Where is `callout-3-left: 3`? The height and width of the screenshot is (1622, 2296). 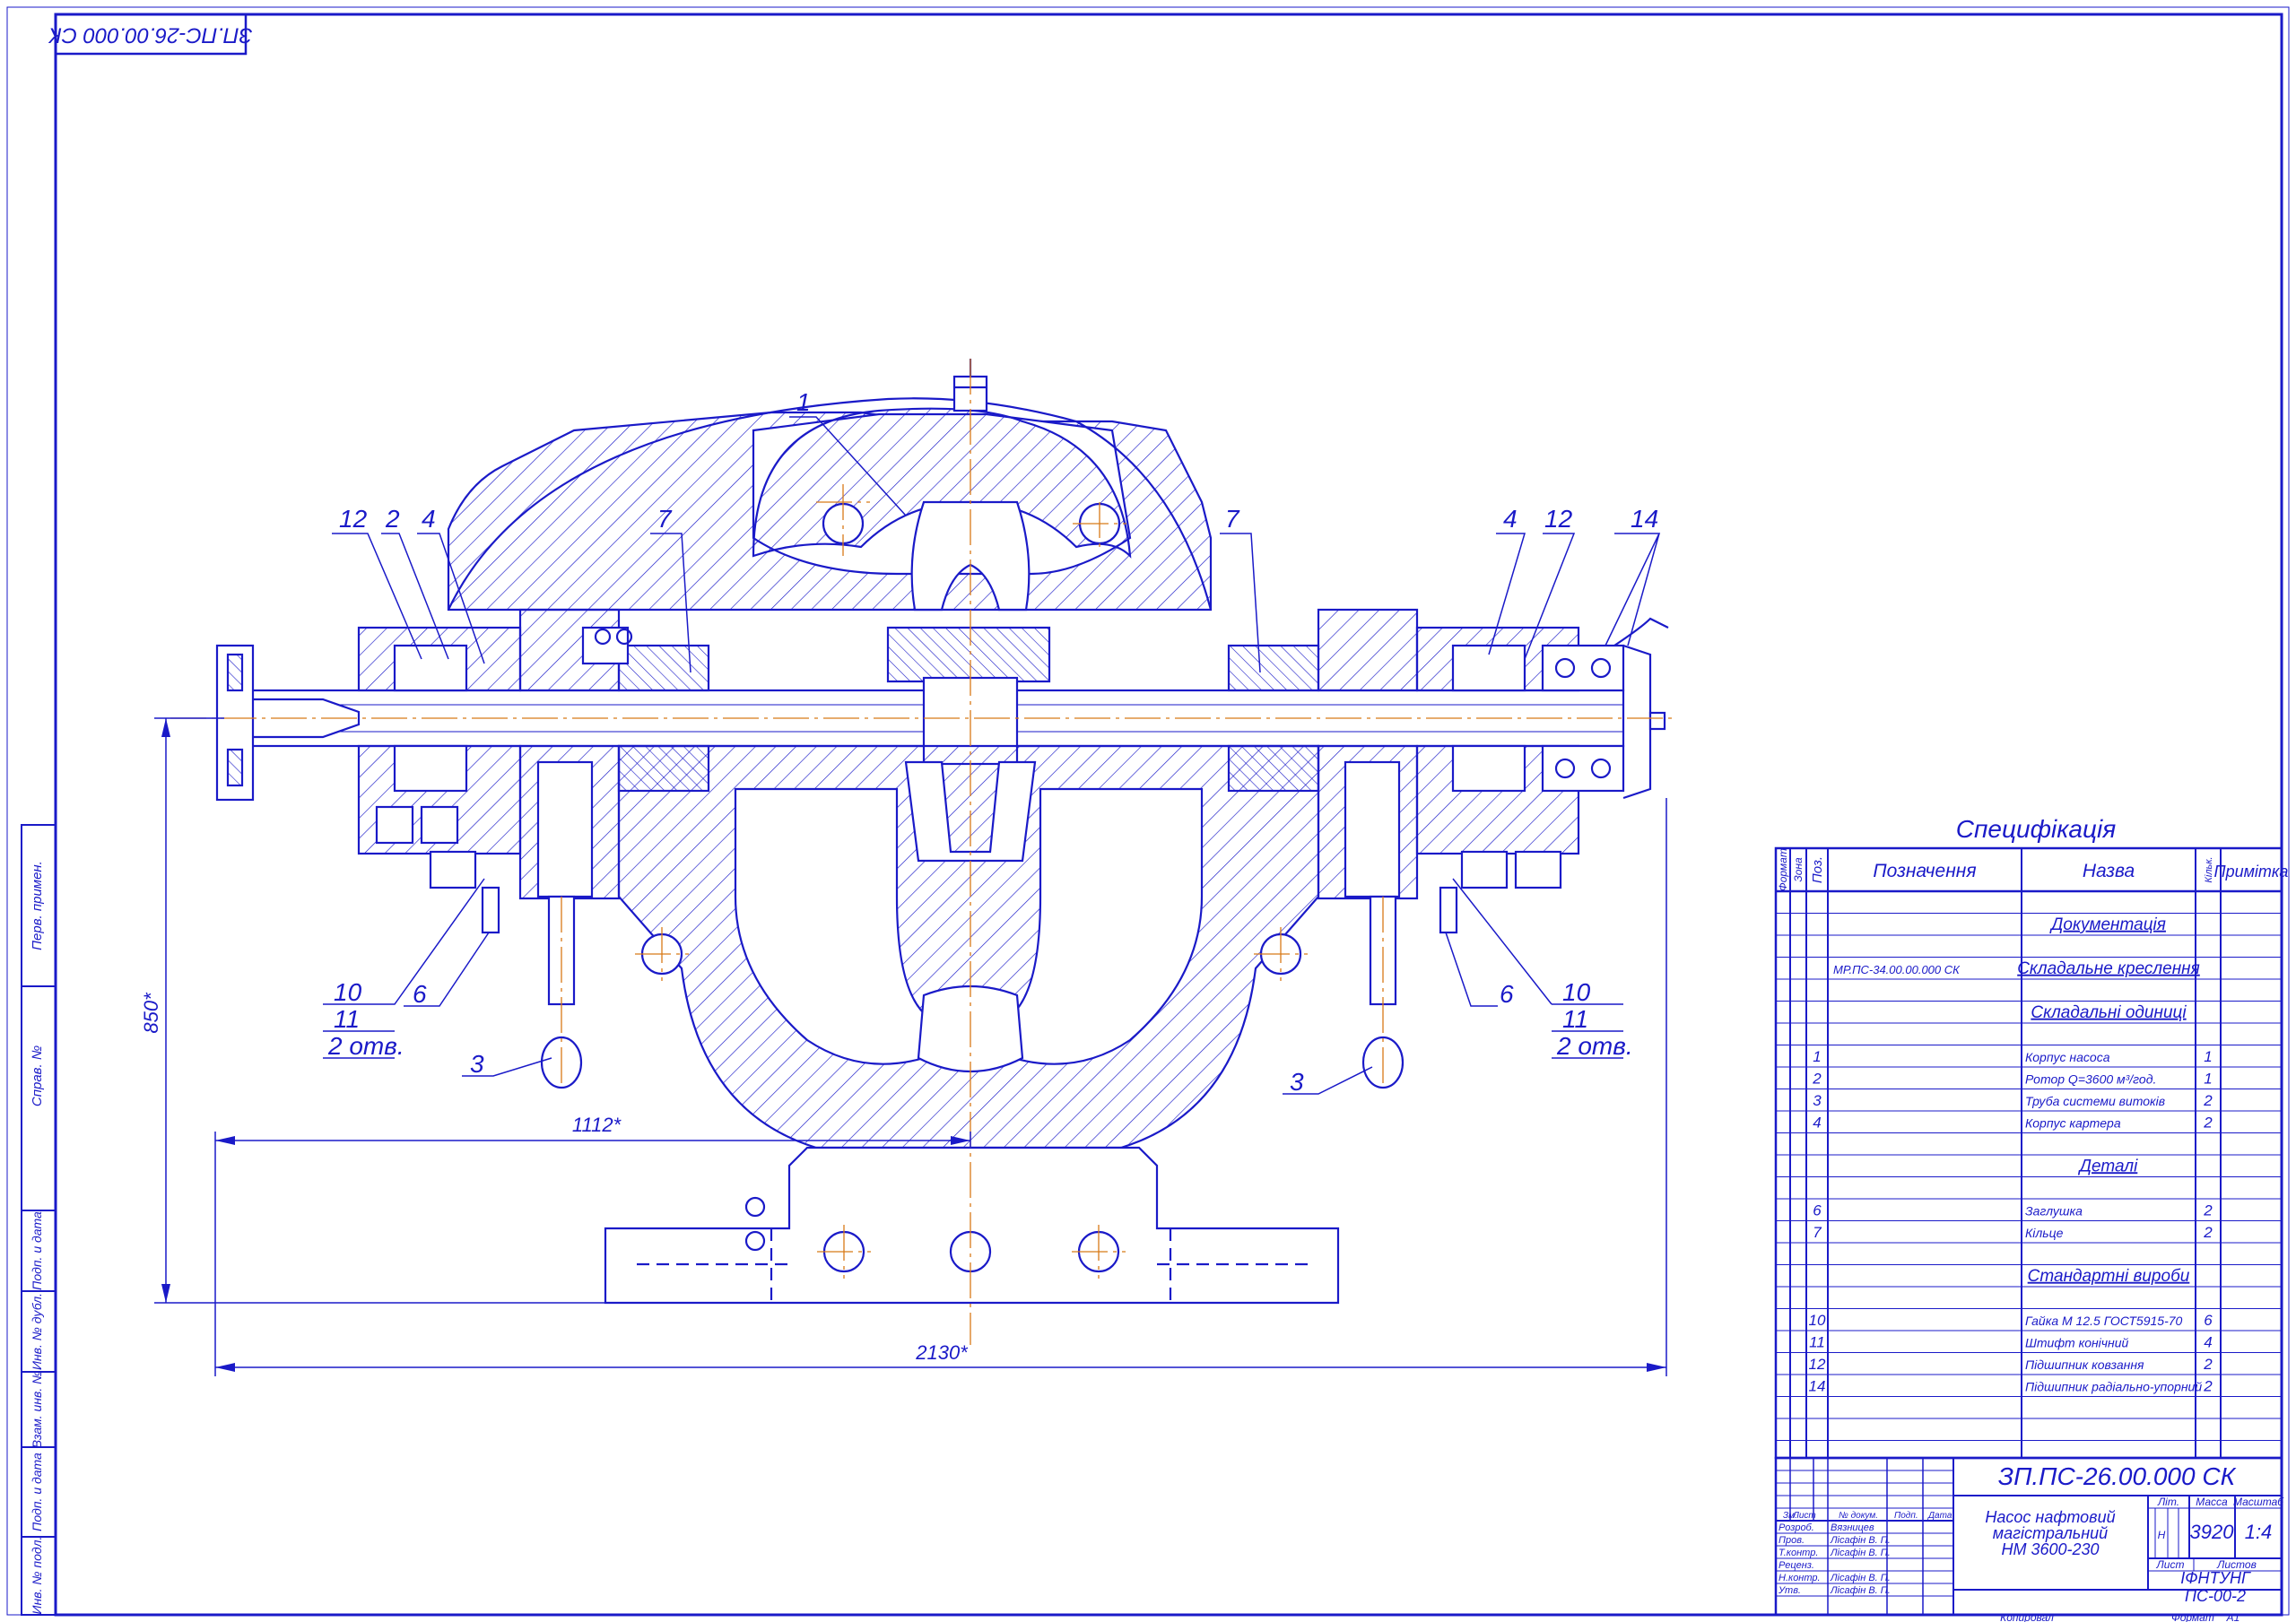 callout-3-left: 3 is located at coordinates (477, 1064).